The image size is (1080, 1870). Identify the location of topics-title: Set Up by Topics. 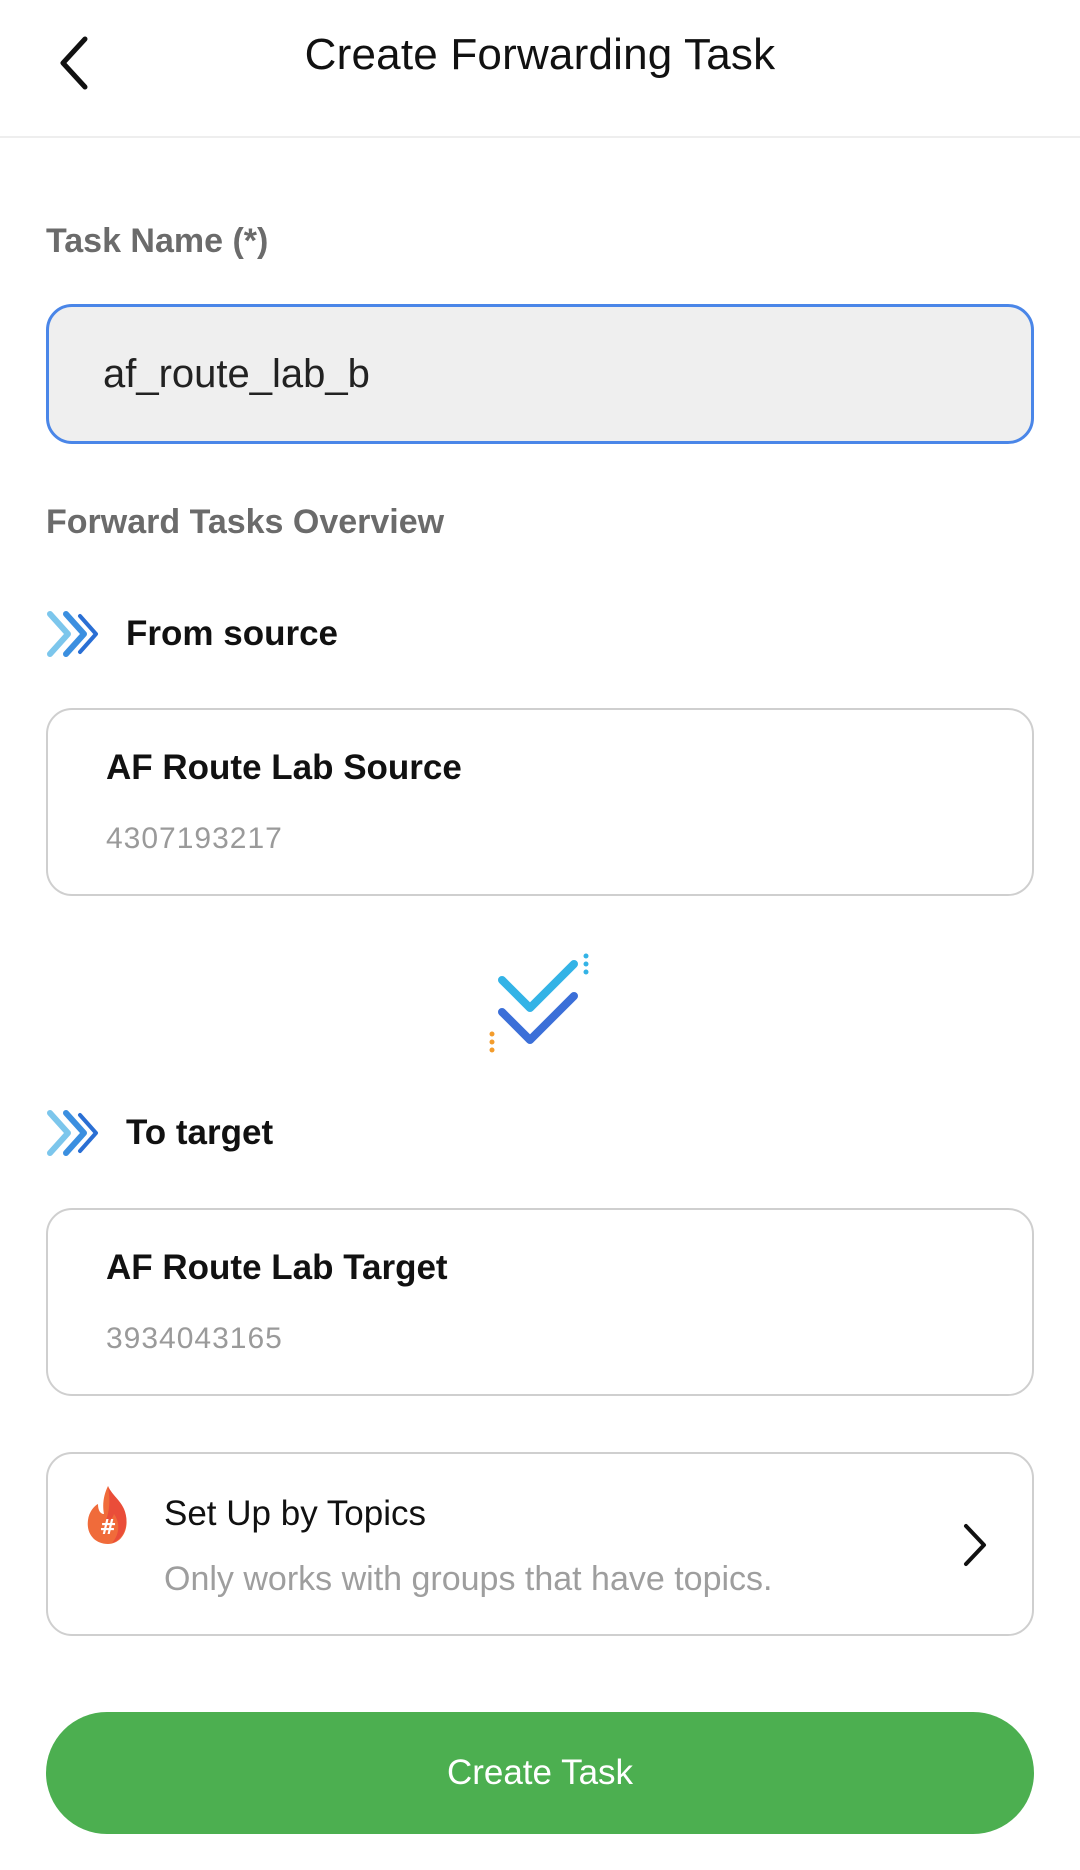
(295, 1513).